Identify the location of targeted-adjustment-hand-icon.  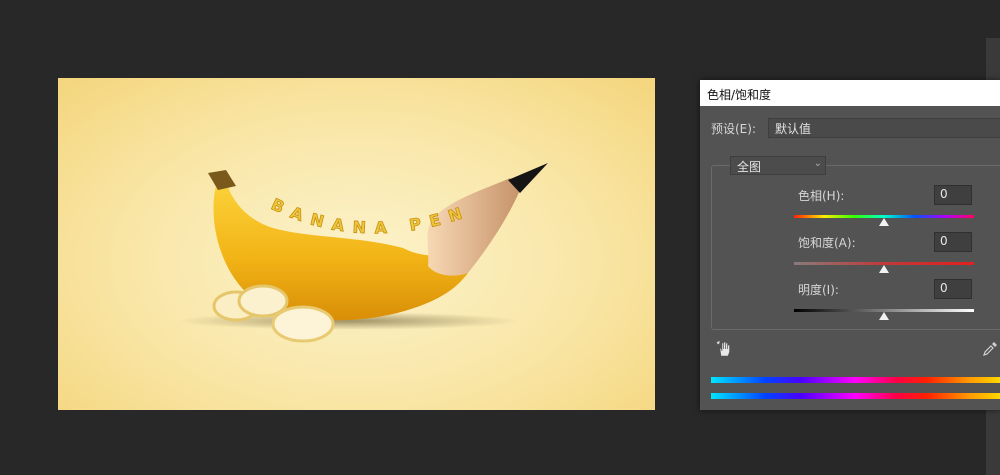
(725, 349).